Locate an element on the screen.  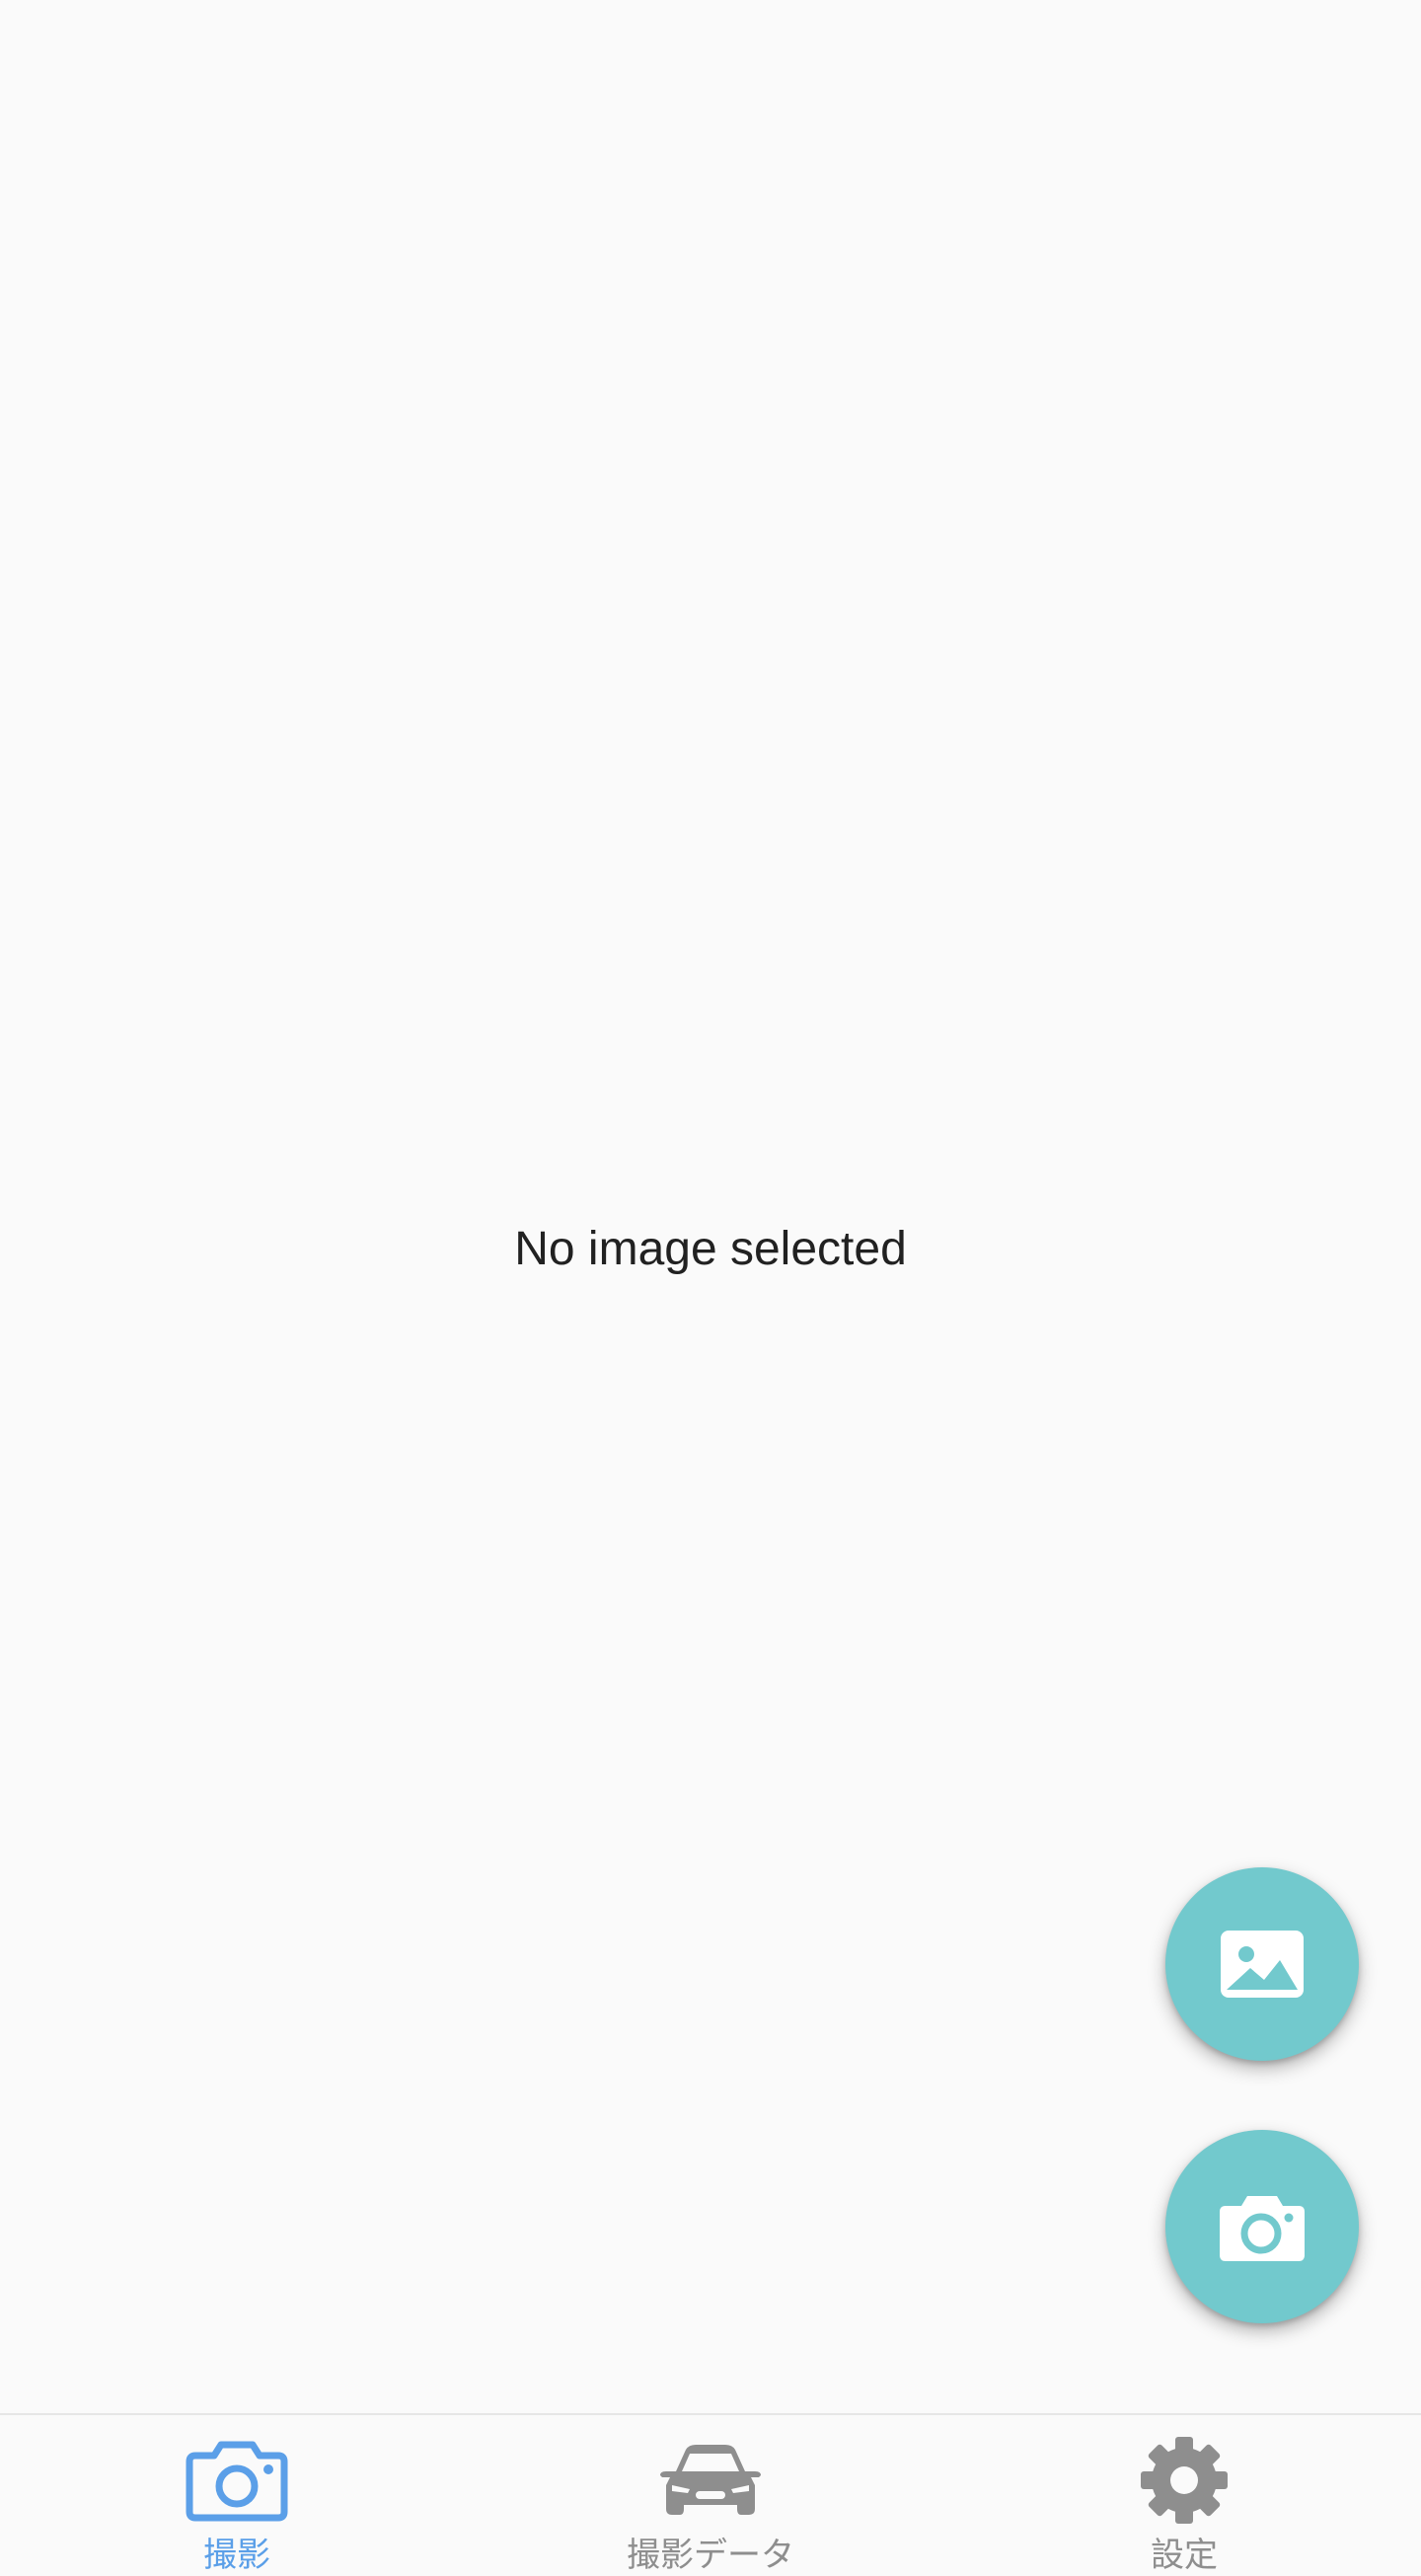
nav-item-capture-data: 撮影データ is located at coordinates (710, 2495).